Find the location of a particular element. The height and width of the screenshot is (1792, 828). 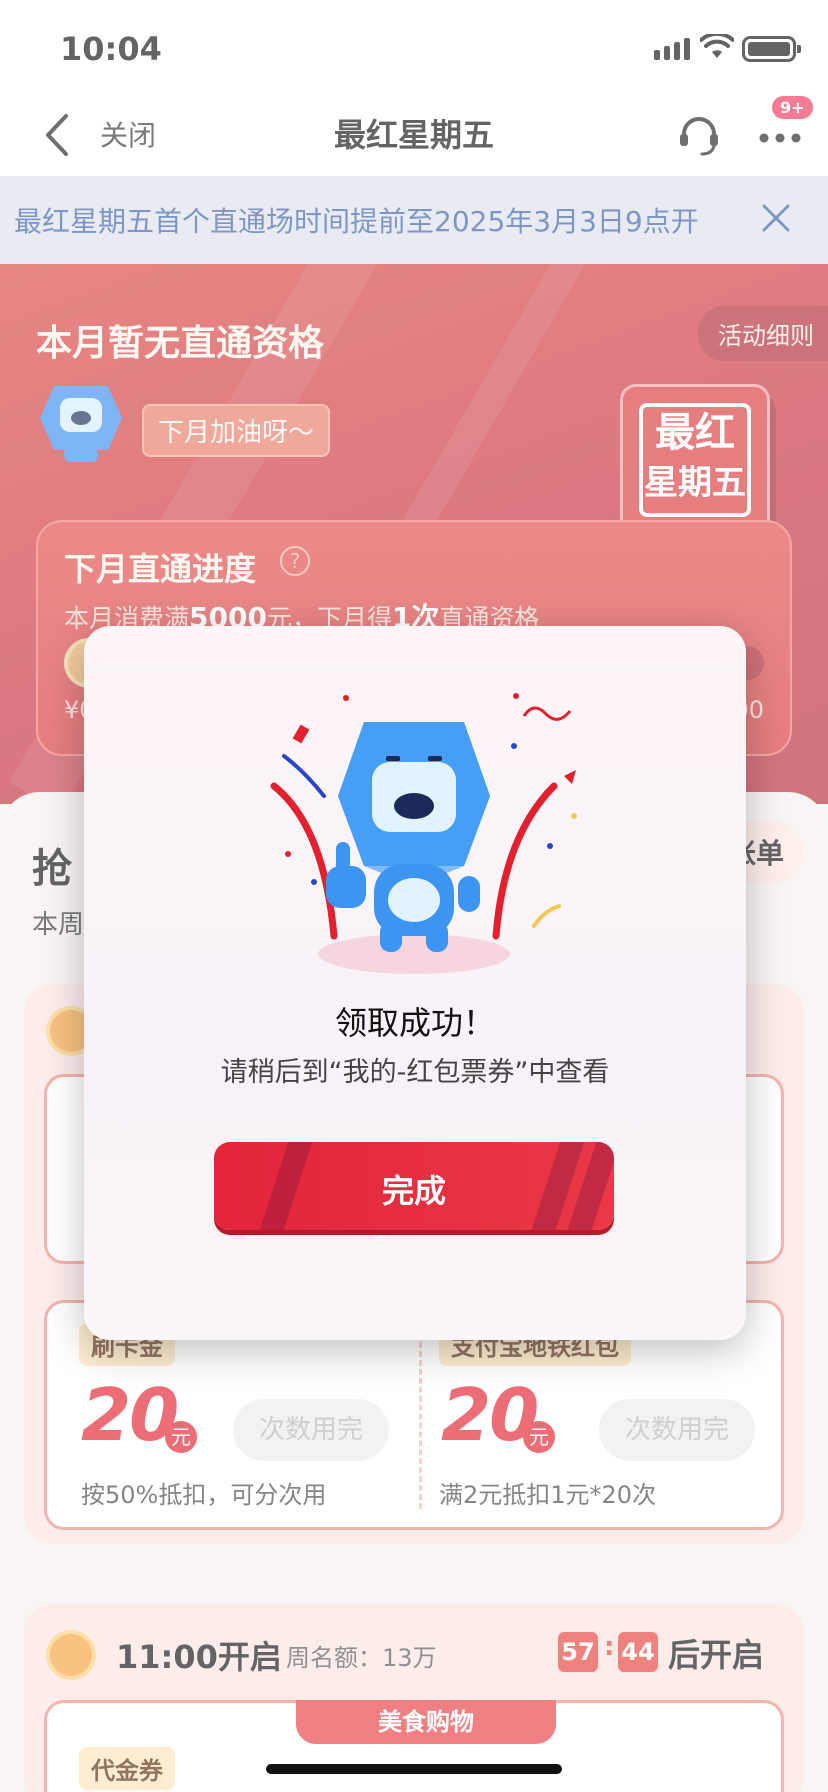

mascot-thumbs-up-icon is located at coordinates (423, 833).